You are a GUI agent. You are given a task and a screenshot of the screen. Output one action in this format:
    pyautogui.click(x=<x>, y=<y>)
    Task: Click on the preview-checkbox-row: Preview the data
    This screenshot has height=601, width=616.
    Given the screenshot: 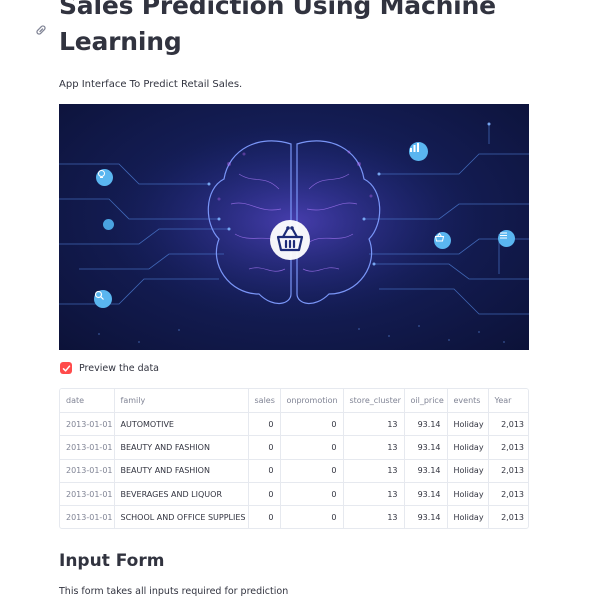 What is the action you would take?
    pyautogui.click(x=109, y=368)
    